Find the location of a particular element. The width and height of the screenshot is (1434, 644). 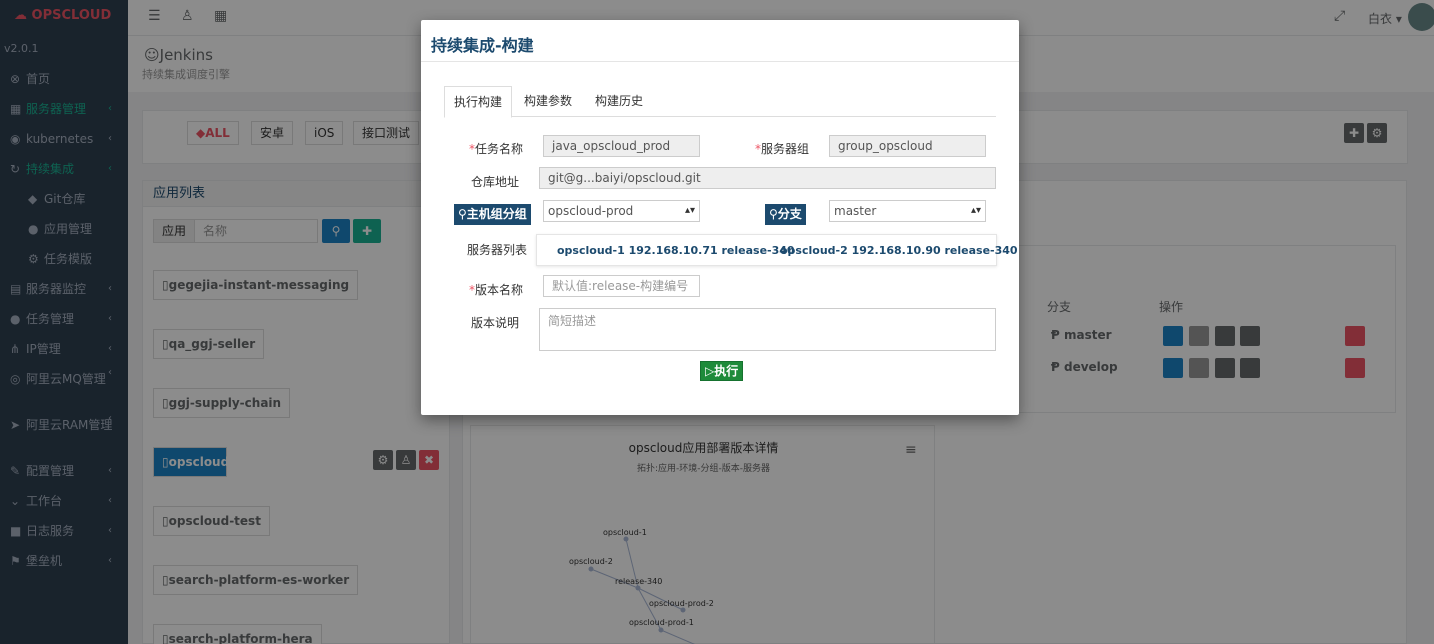

modal-divider is located at coordinates (720, 61).